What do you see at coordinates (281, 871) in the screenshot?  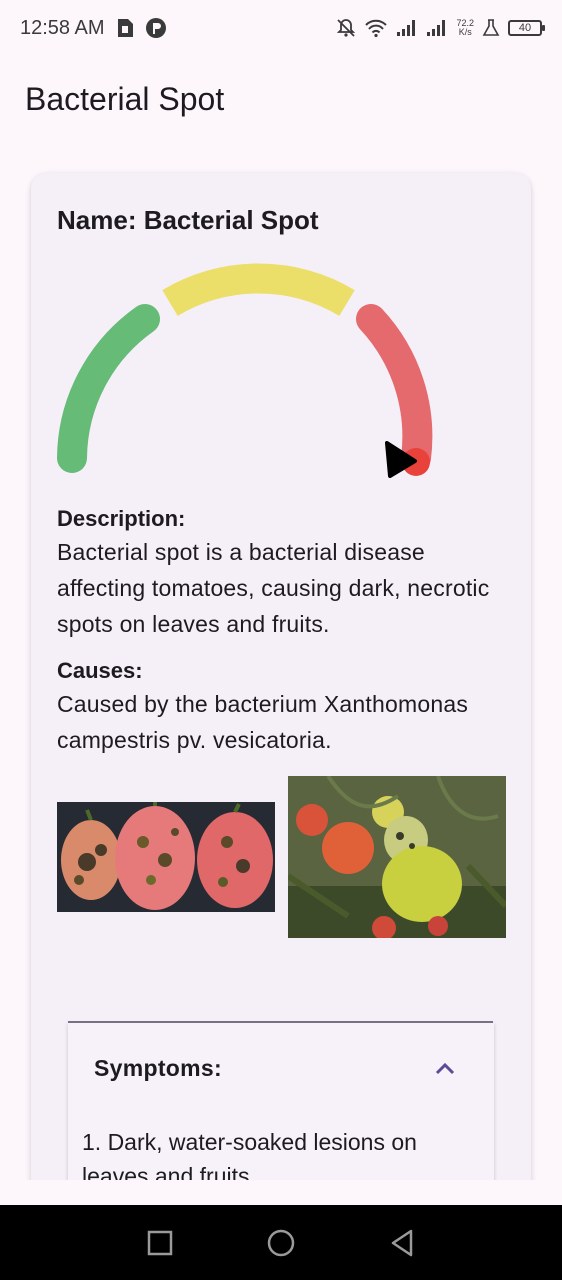 I see `disease-images` at bounding box center [281, 871].